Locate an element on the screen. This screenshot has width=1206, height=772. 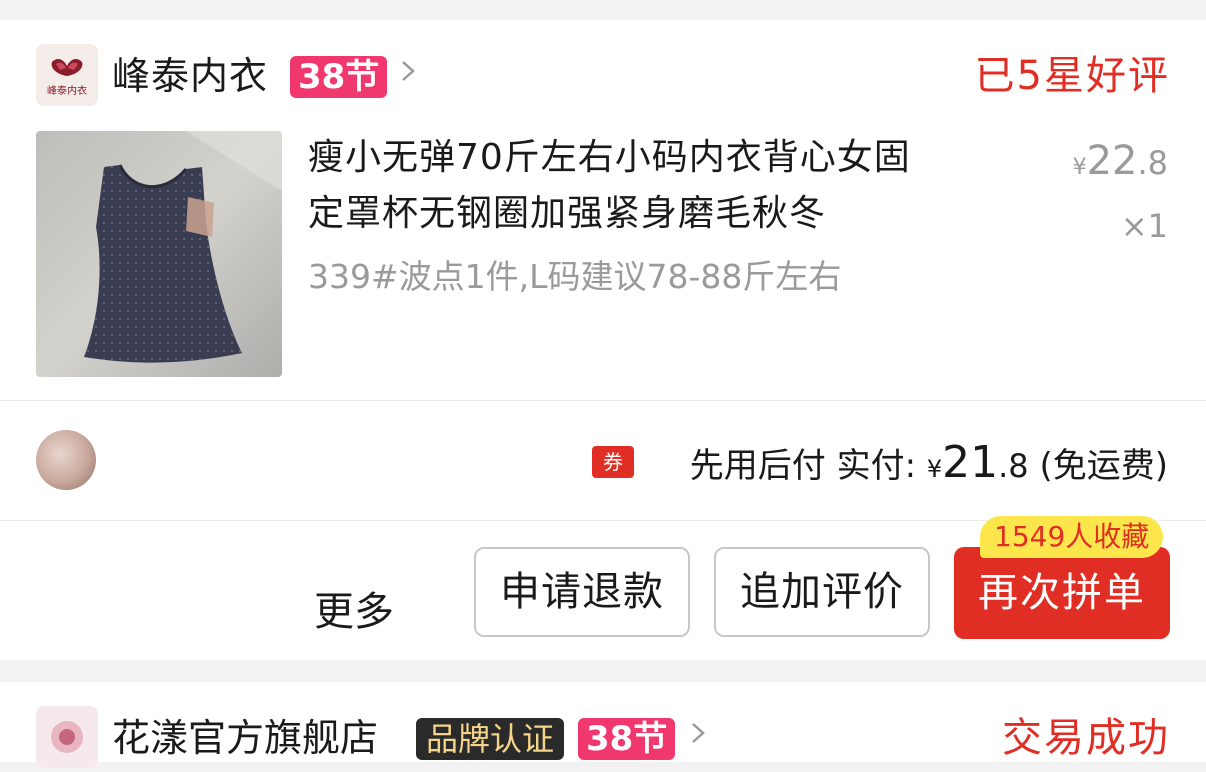
avatar is located at coordinates (66, 460).